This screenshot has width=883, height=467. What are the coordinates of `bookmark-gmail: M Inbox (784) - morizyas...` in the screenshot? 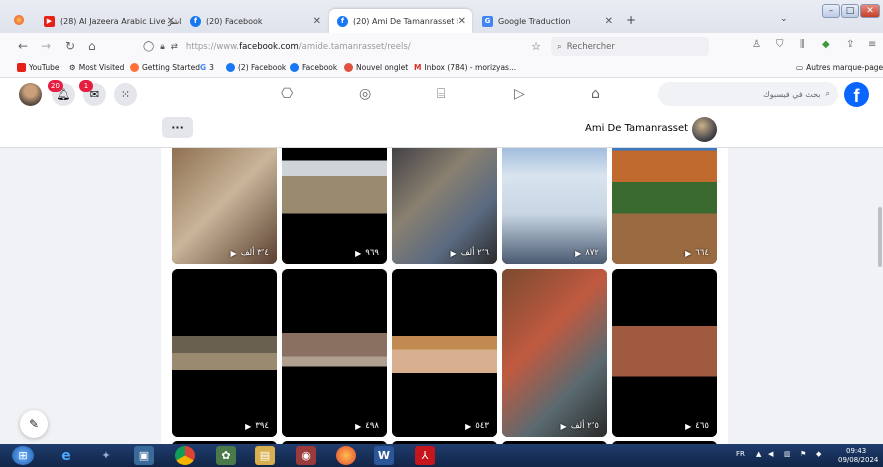 It's located at (465, 67).